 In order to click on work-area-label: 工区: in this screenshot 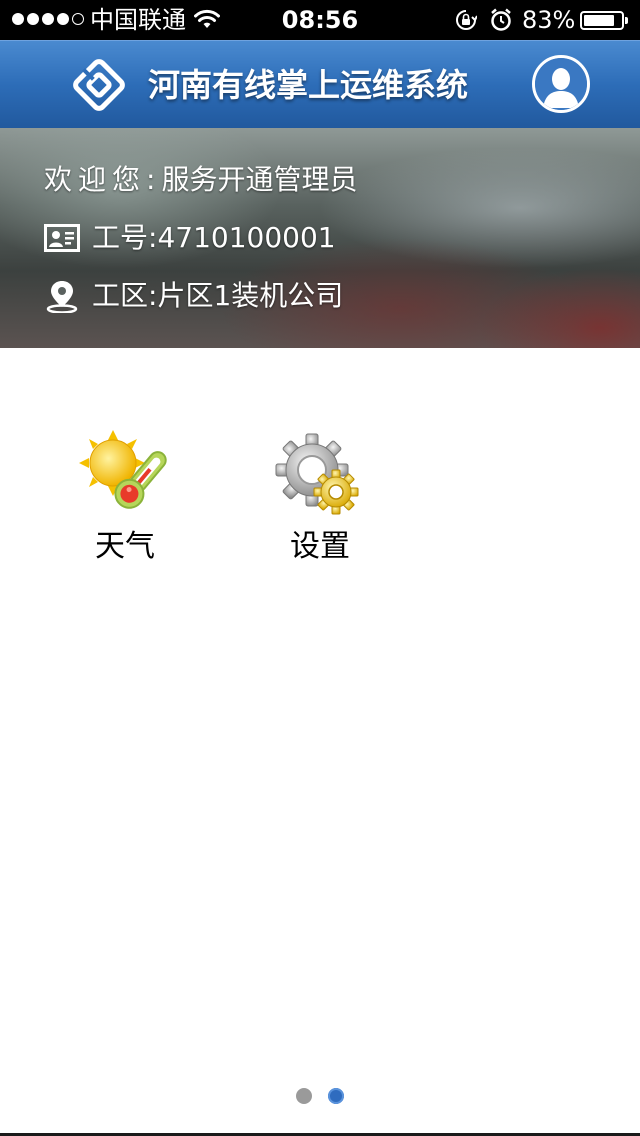, I will do `click(125, 295)`.